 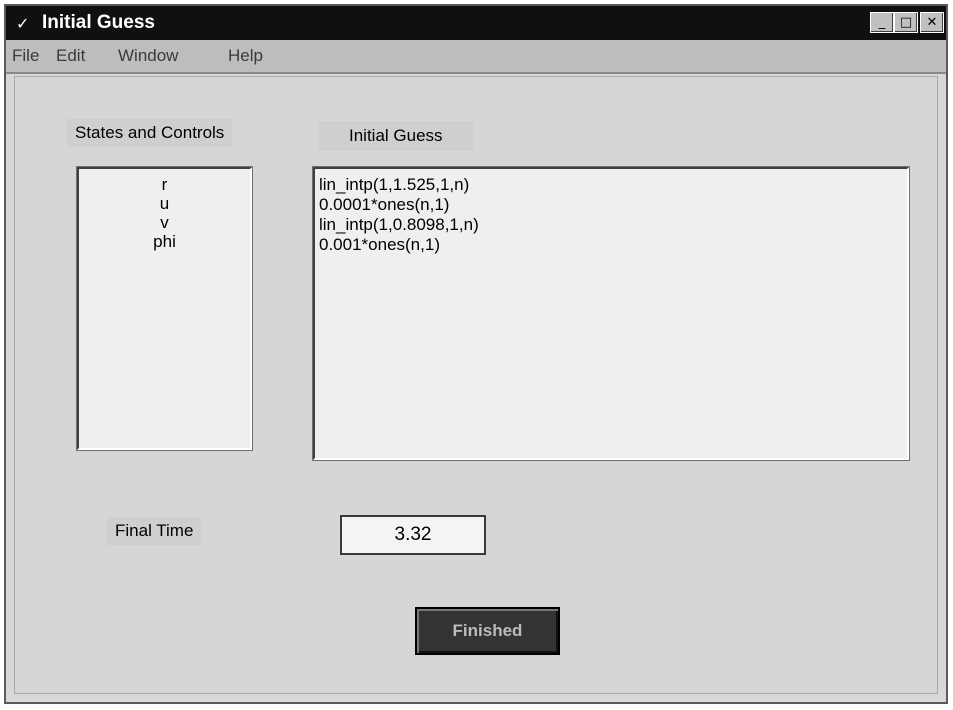 I want to click on final-time-input: 3.32, so click(x=413, y=535).